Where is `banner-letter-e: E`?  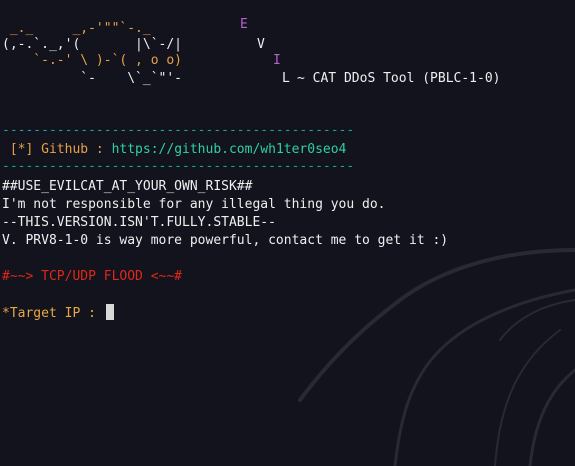 banner-letter-e: E is located at coordinates (244, 24).